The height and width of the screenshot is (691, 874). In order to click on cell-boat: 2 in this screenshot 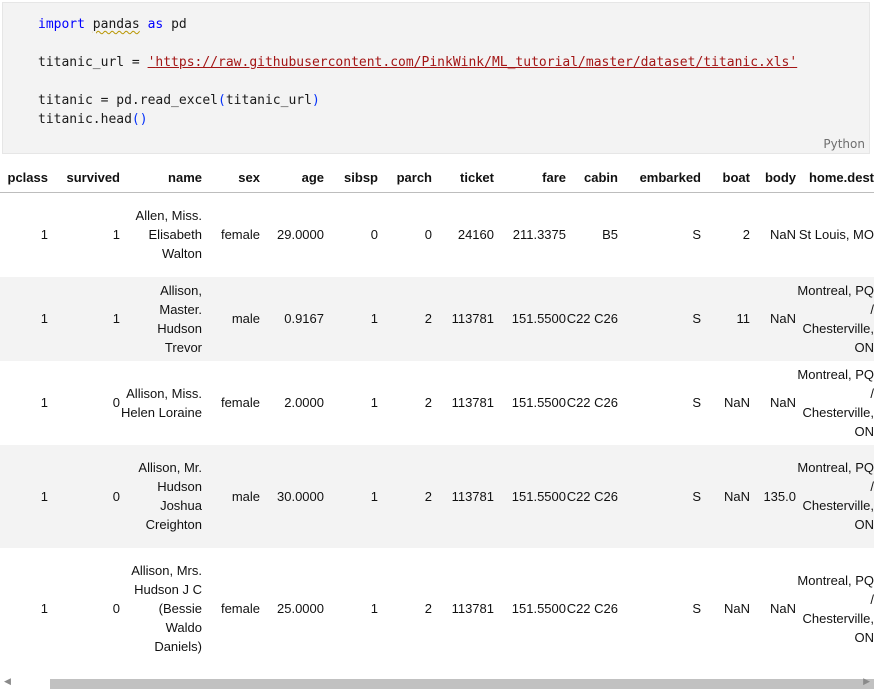, I will do `click(746, 235)`.